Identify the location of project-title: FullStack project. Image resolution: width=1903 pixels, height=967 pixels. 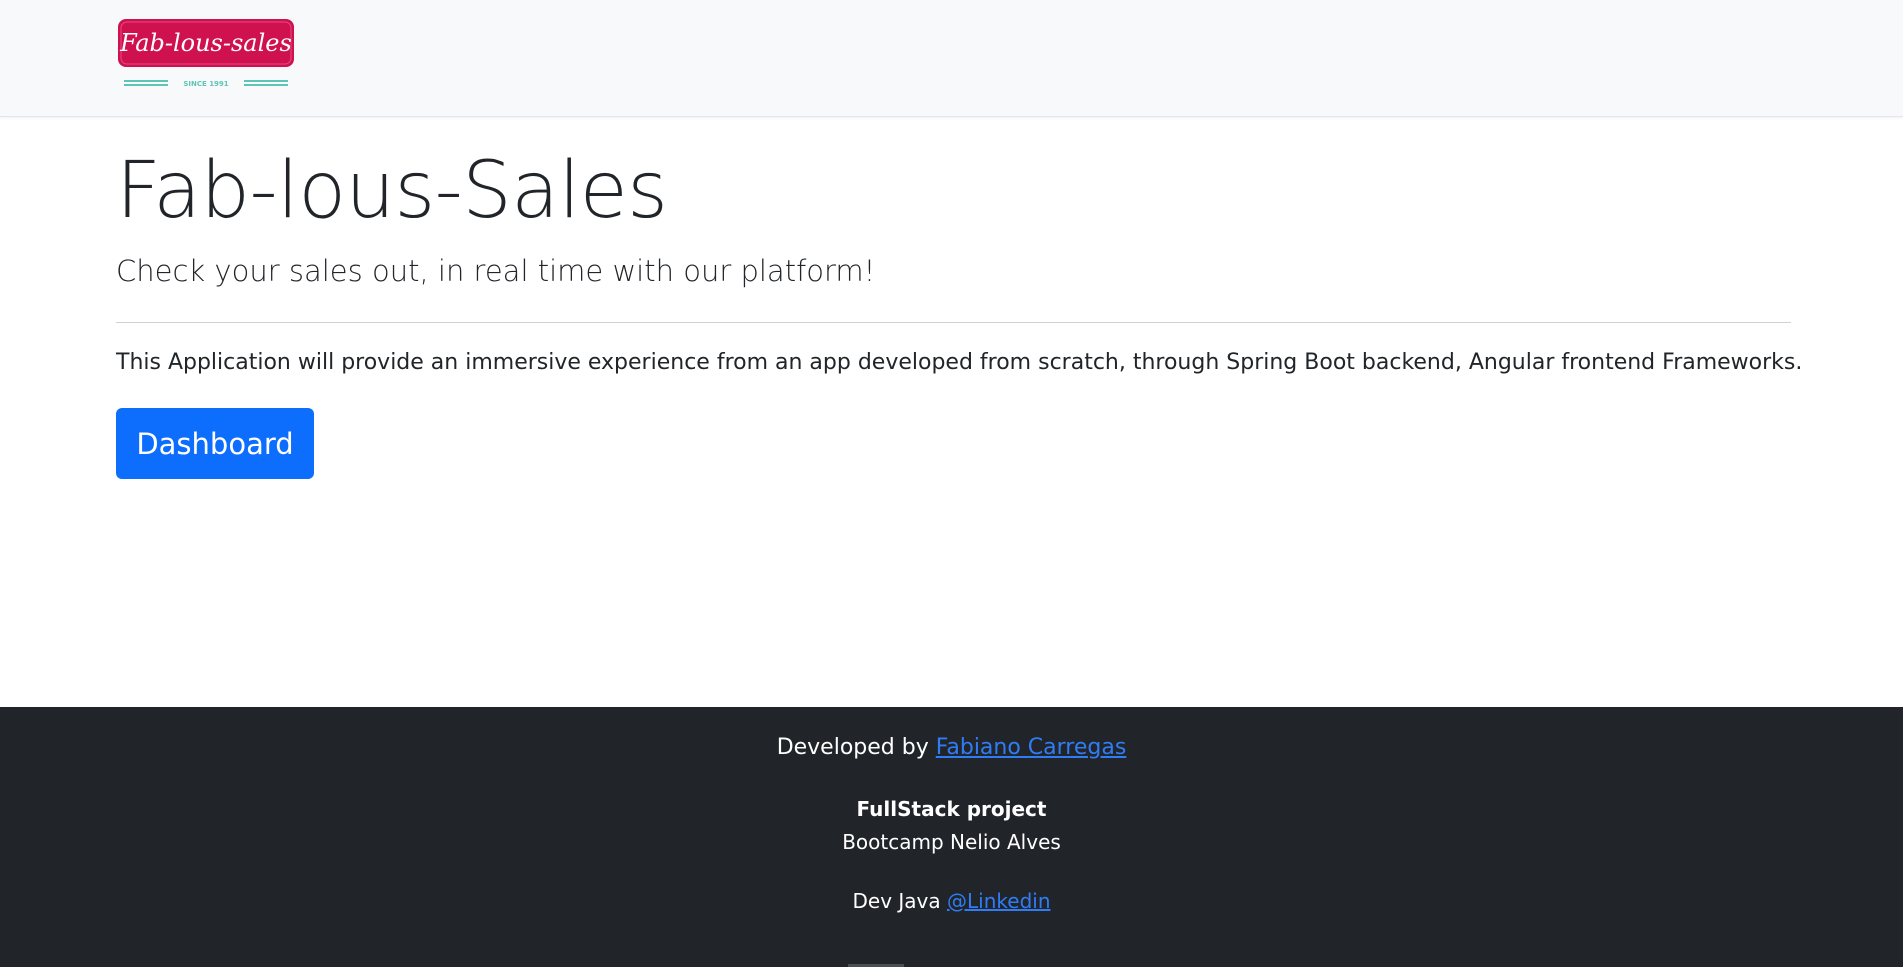
(951, 809).